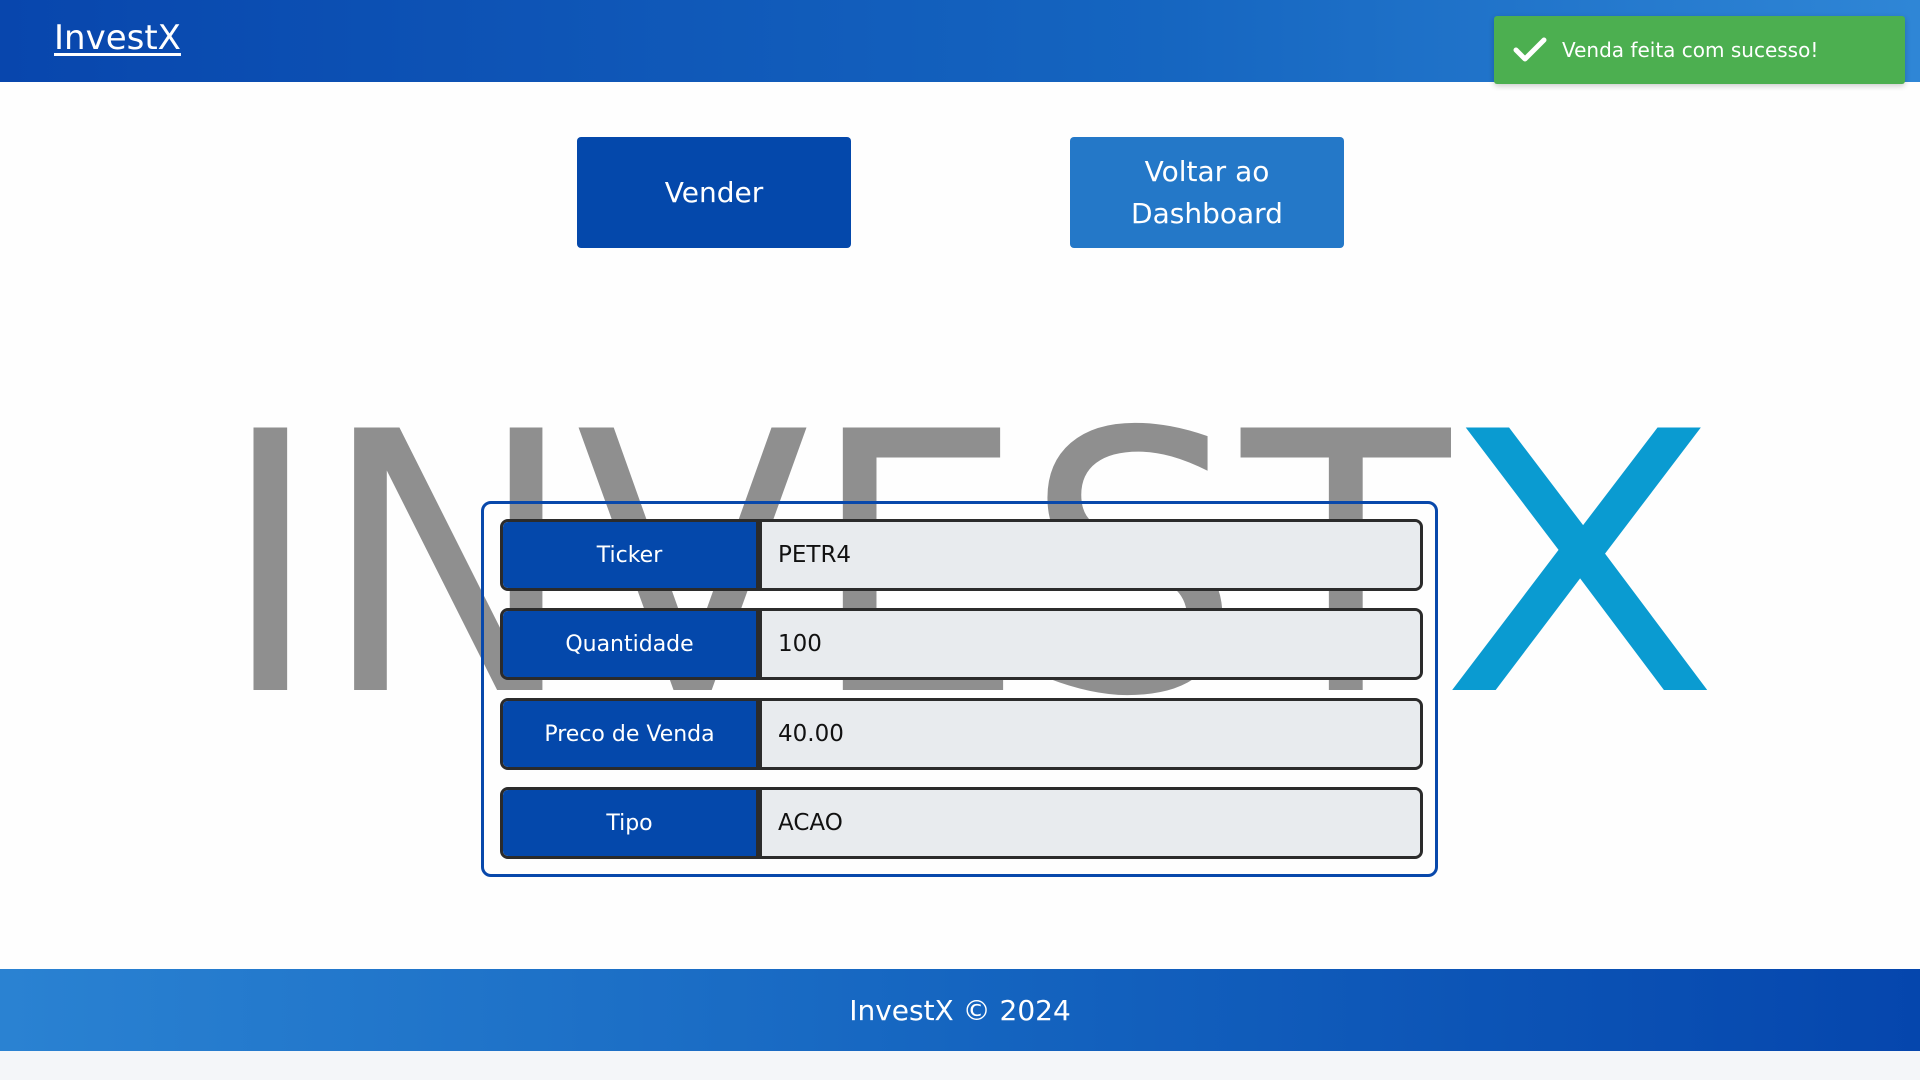  What do you see at coordinates (632, 823) in the screenshot?
I see `type-label: Tipo` at bounding box center [632, 823].